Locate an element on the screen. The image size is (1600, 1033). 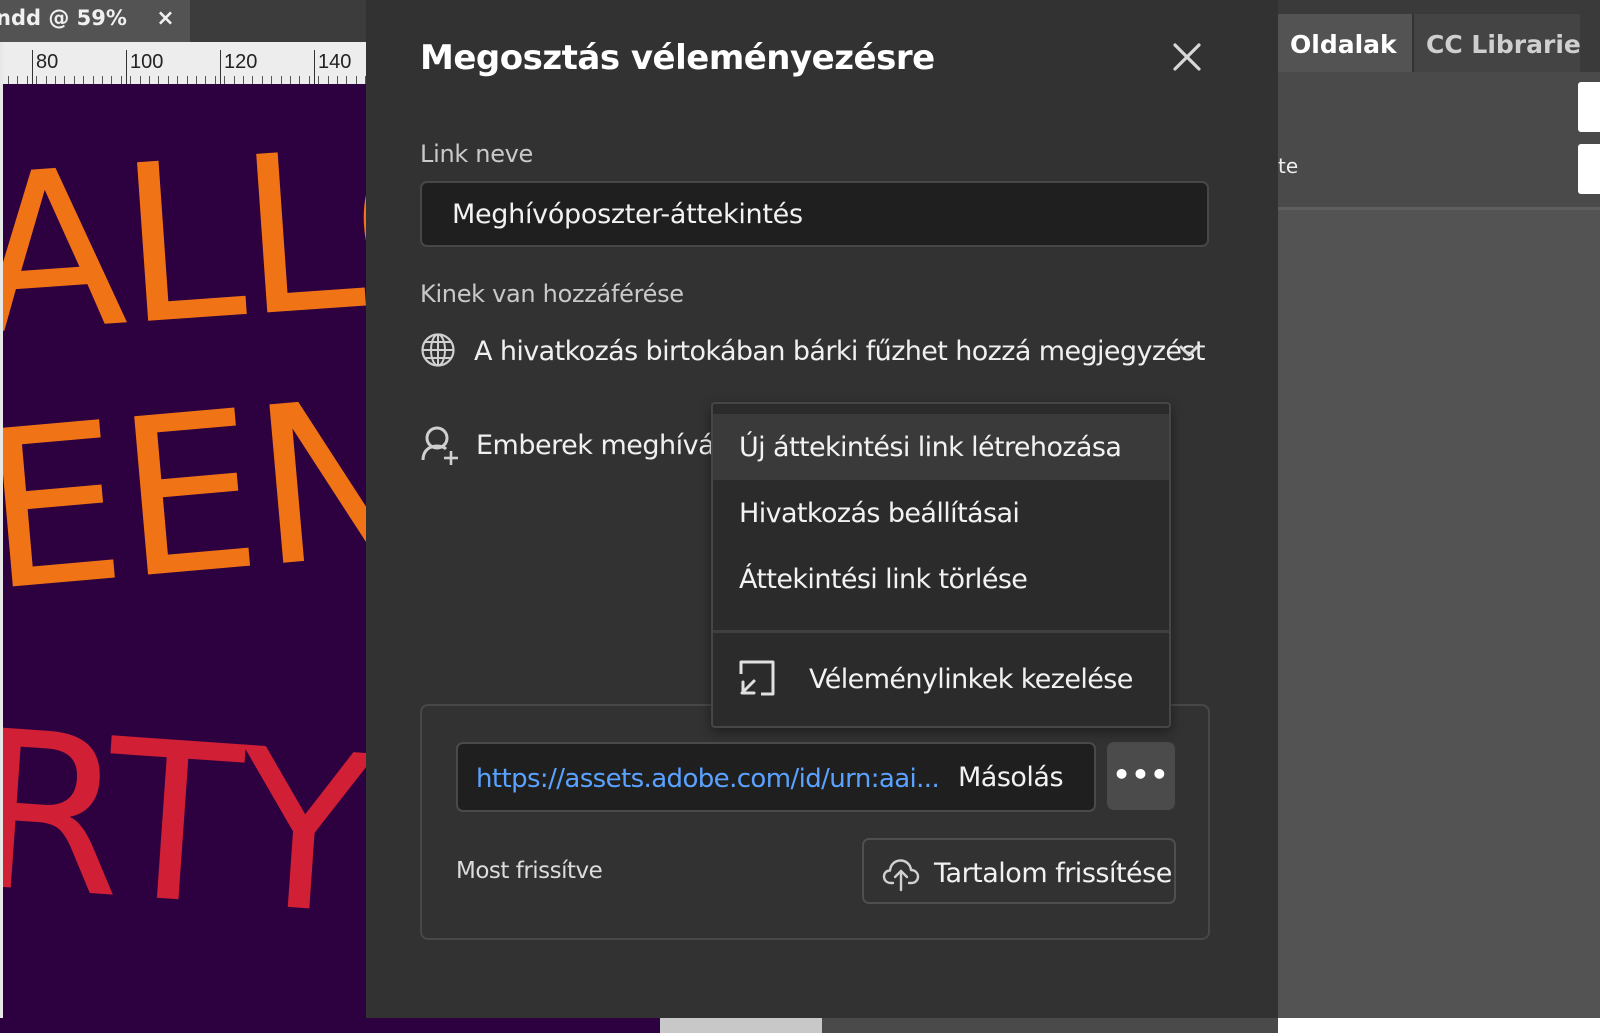
dialog-title: Megosztás véleményezésre is located at coordinates (677, 58).